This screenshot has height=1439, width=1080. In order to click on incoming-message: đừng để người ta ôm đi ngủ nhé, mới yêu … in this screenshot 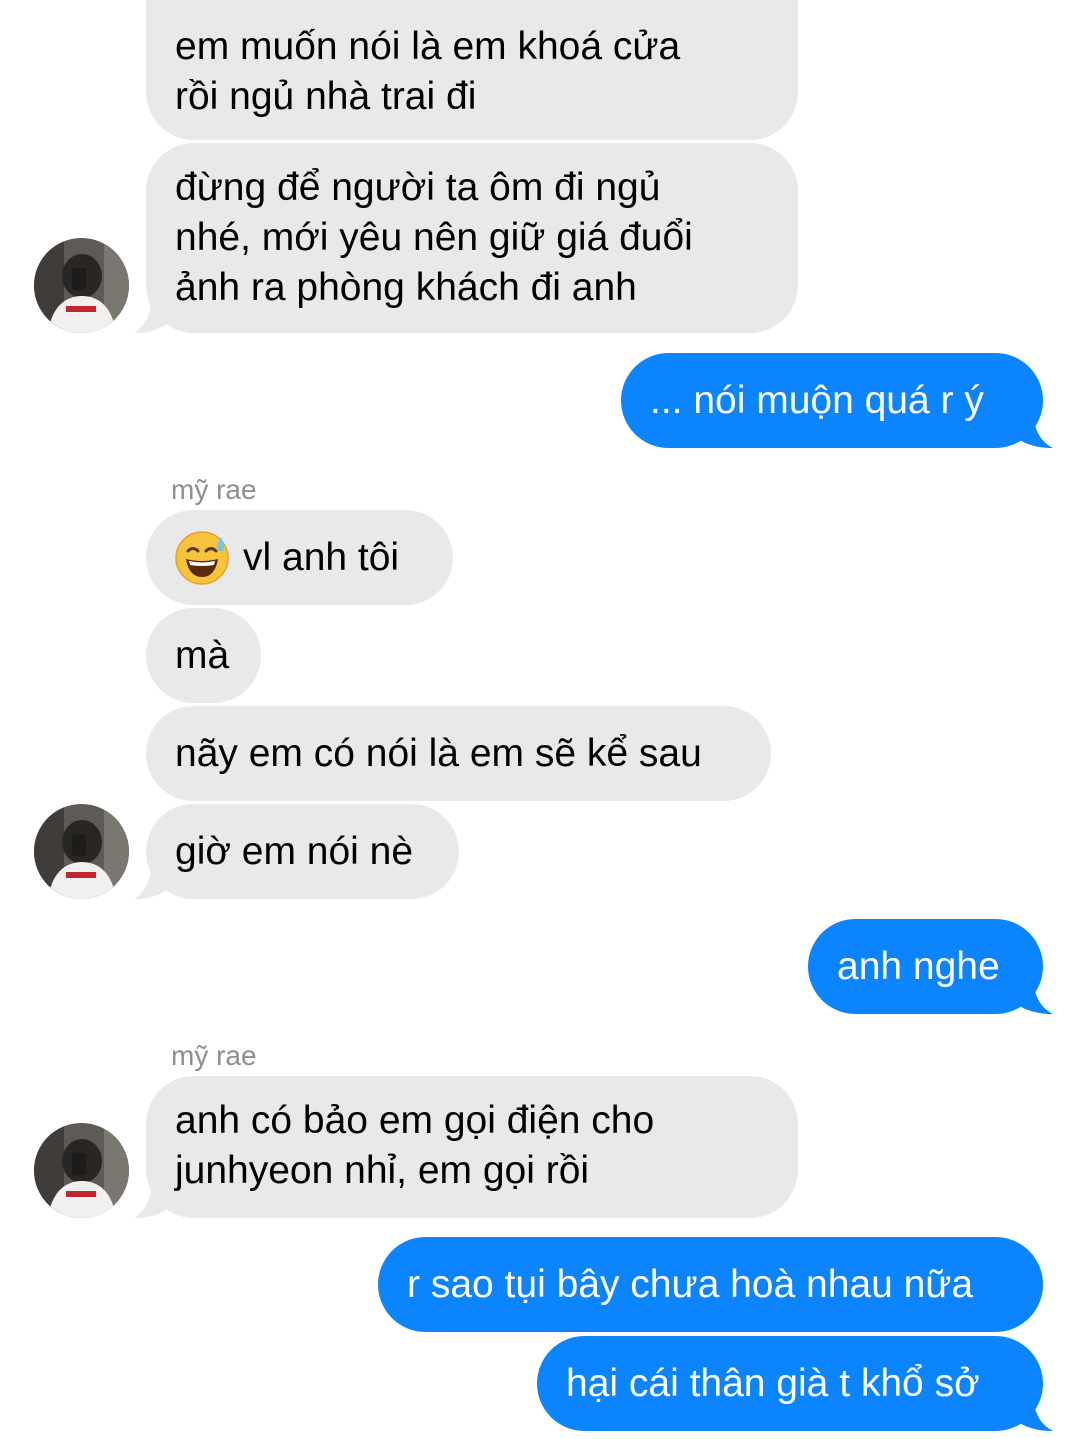, I will do `click(472, 238)`.